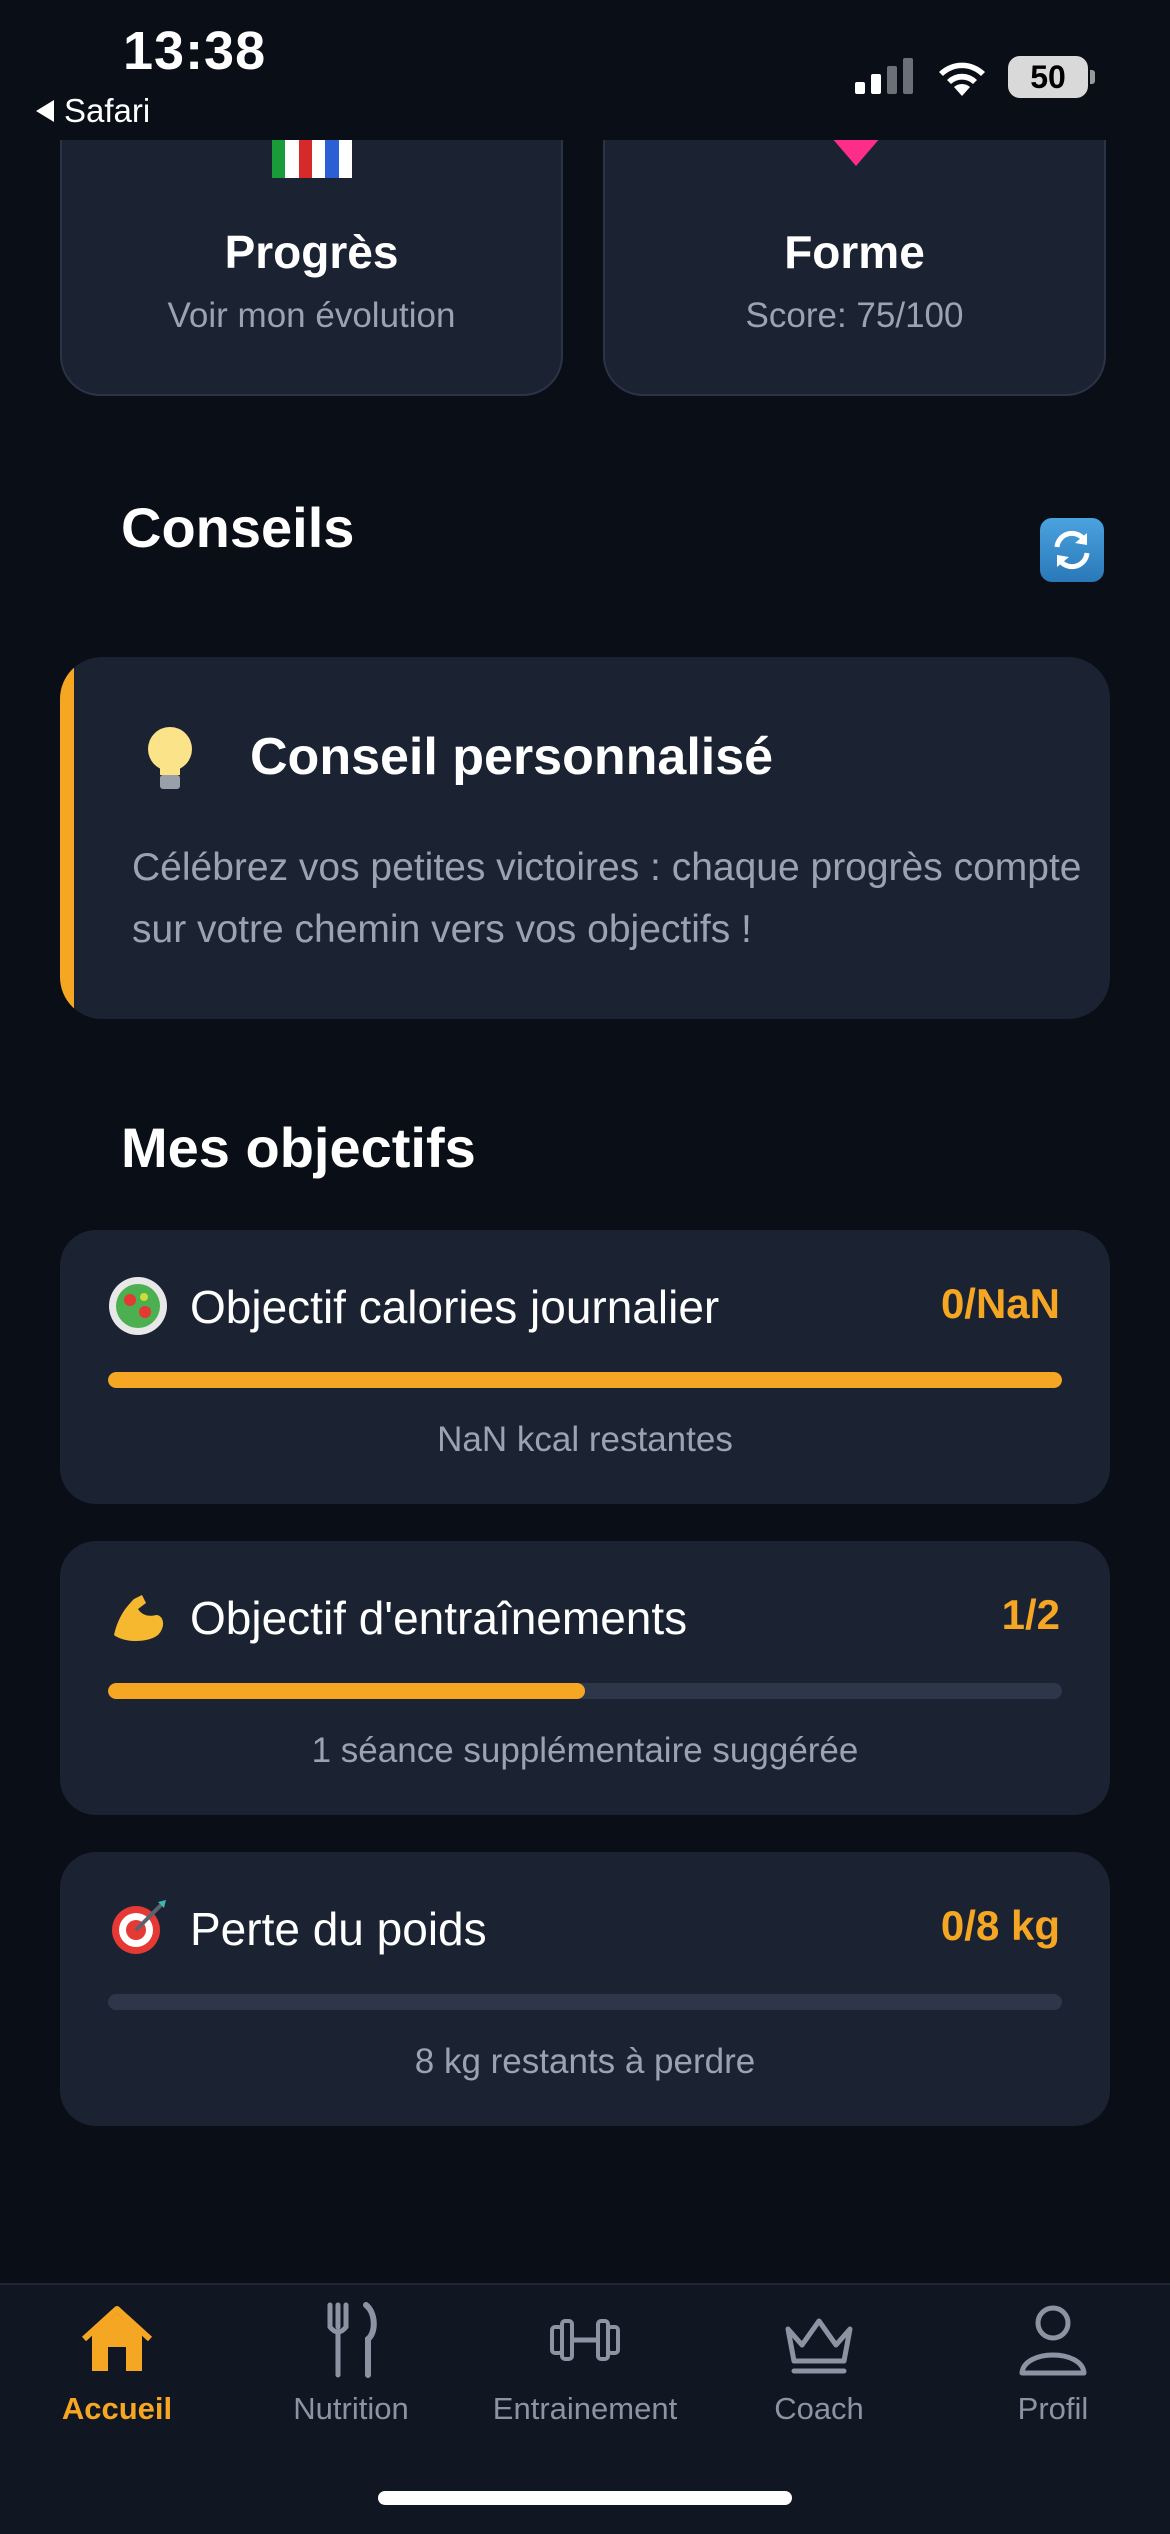 The width and height of the screenshot is (1170, 2534). I want to click on back-to-safari-button: Safari, so click(93, 111).